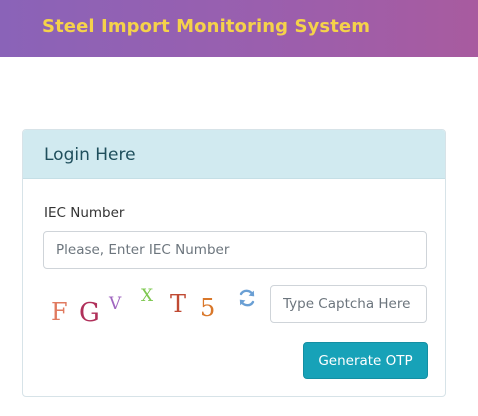 The width and height of the screenshot is (478, 416). Describe the element at coordinates (365, 360) in the screenshot. I see `generate-otp-button: Generate OTP` at that location.